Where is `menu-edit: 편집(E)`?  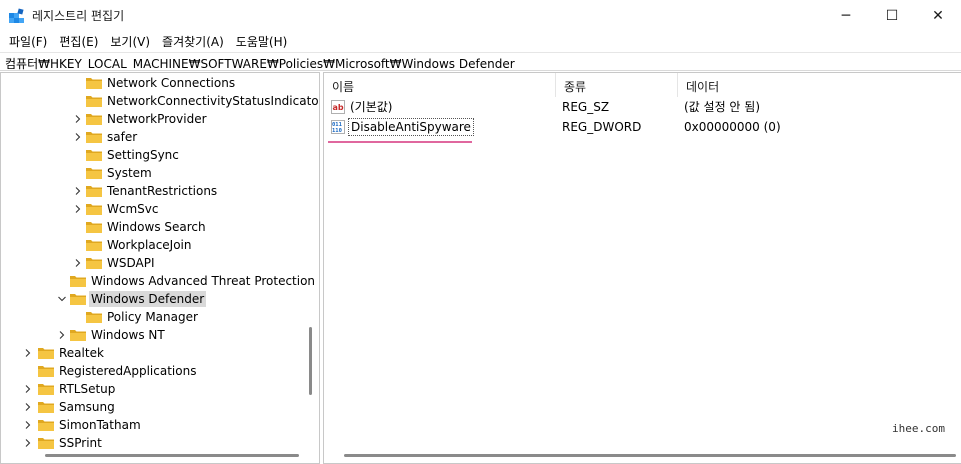 menu-edit: 편집(E) is located at coordinates (78, 41).